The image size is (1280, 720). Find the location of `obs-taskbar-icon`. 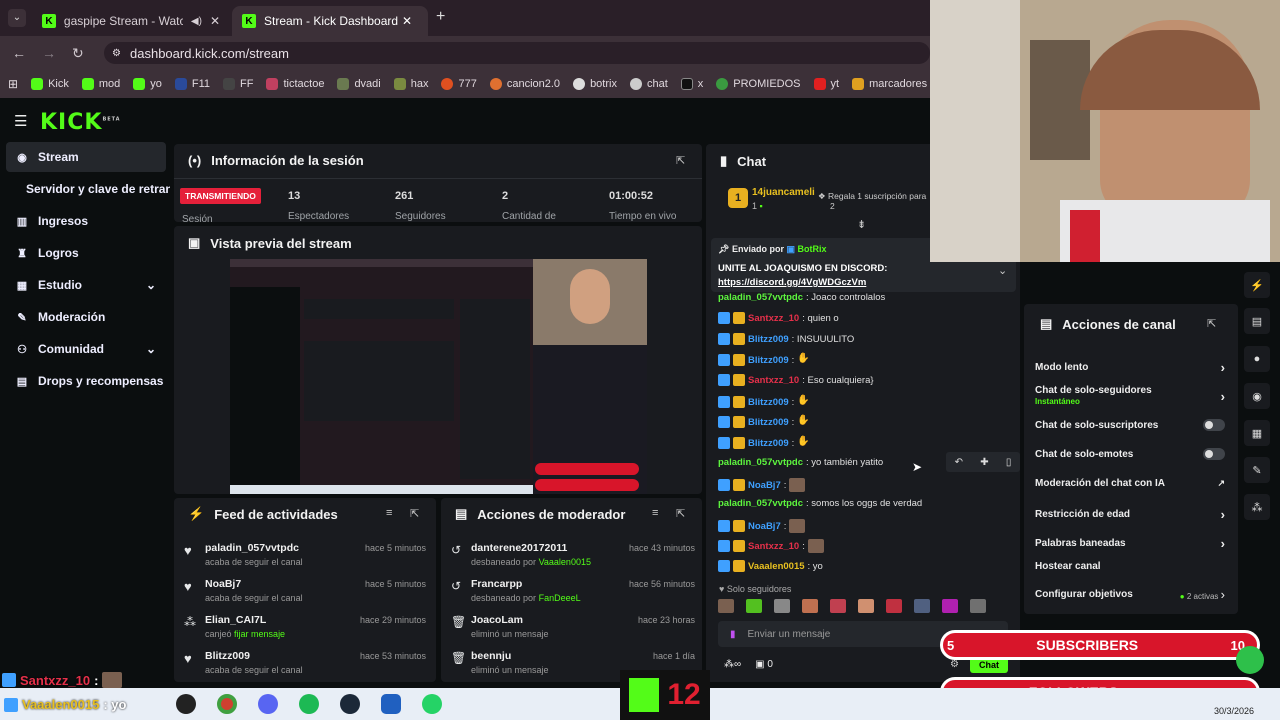

obs-taskbar-icon is located at coordinates (186, 704).